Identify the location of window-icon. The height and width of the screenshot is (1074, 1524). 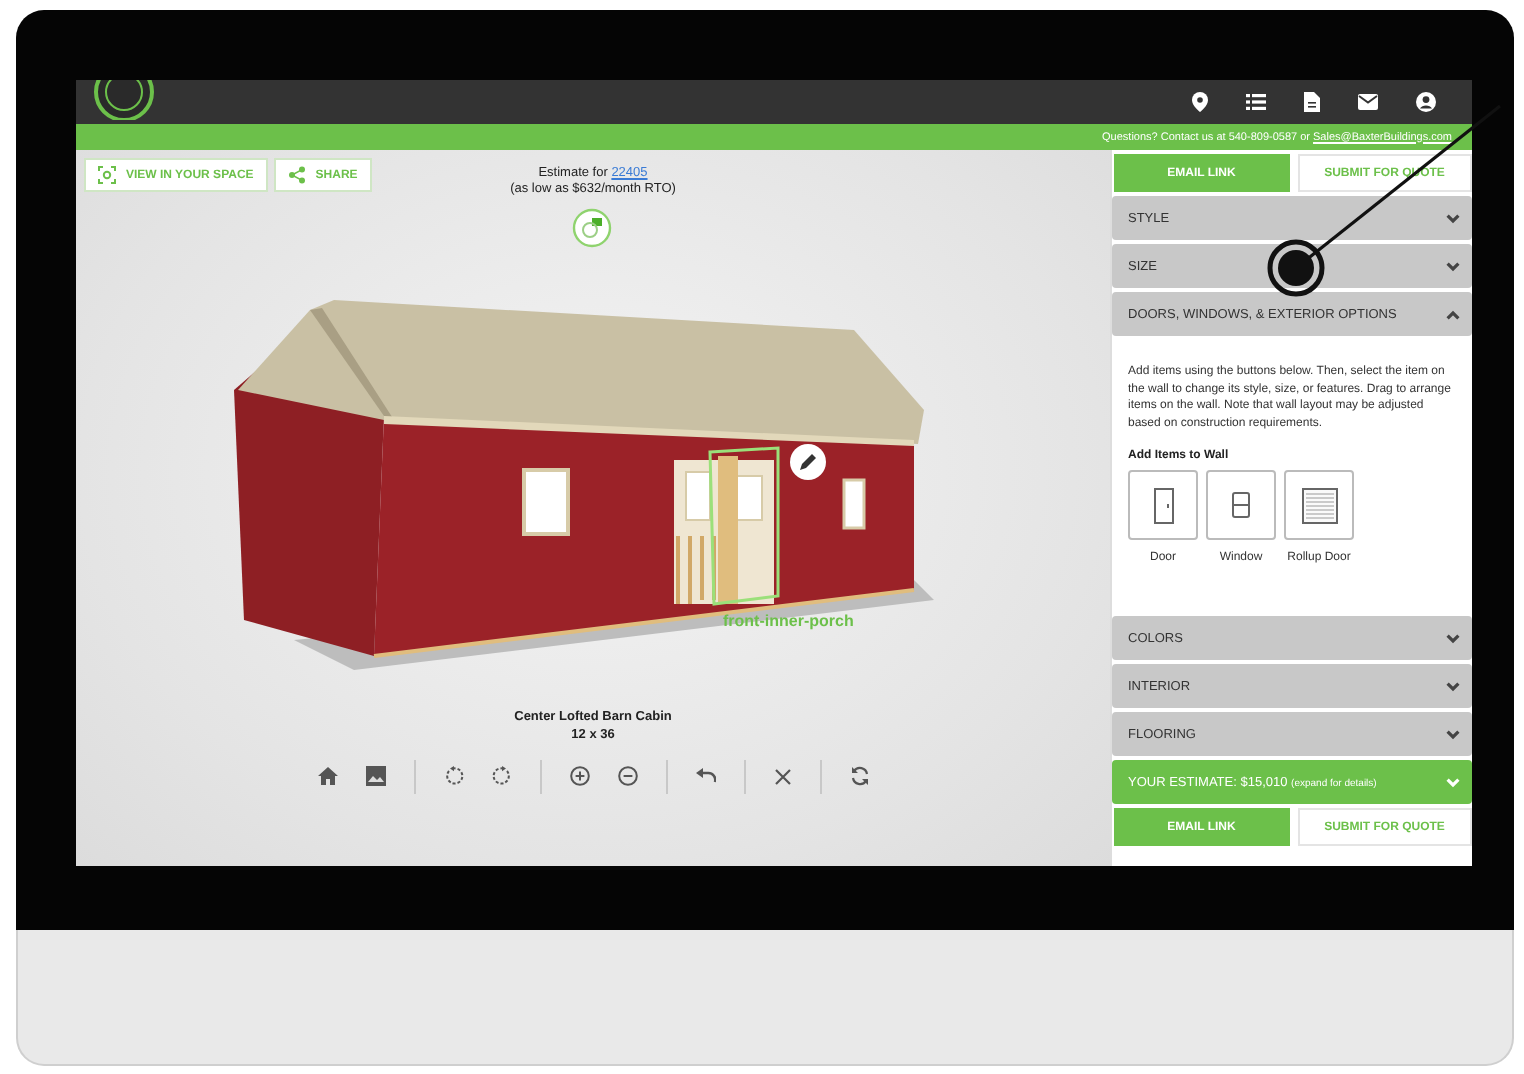
(1241, 505).